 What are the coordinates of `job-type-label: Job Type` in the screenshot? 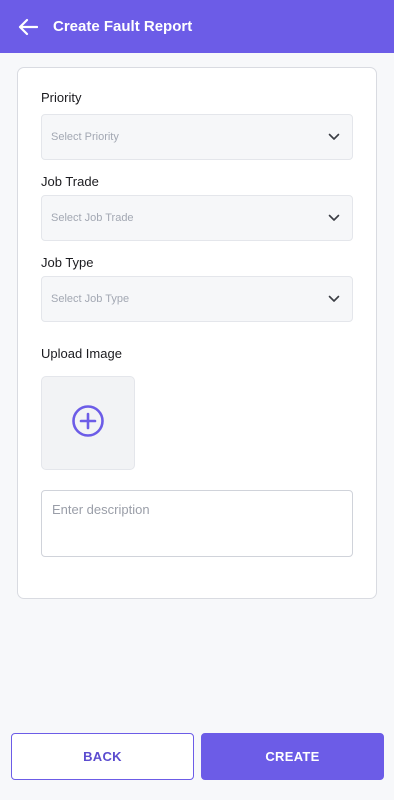 It's located at (67, 262).